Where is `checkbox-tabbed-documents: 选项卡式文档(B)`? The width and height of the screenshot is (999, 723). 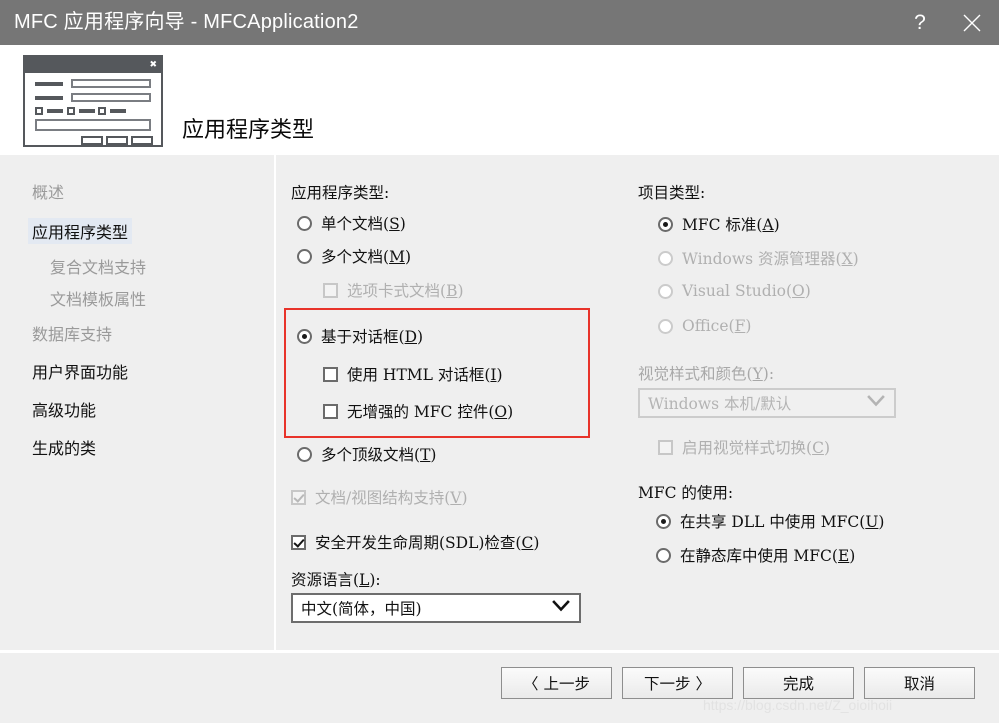
checkbox-tabbed-documents: 选项卡式文档(B) is located at coordinates (393, 290).